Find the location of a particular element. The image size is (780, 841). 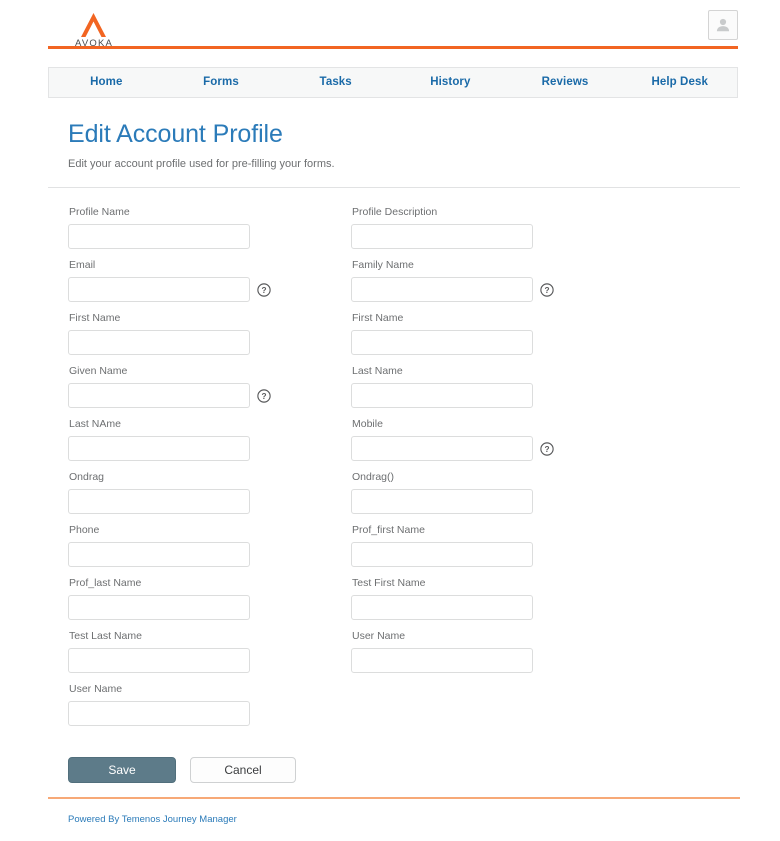

input-profile-description is located at coordinates (442, 236).